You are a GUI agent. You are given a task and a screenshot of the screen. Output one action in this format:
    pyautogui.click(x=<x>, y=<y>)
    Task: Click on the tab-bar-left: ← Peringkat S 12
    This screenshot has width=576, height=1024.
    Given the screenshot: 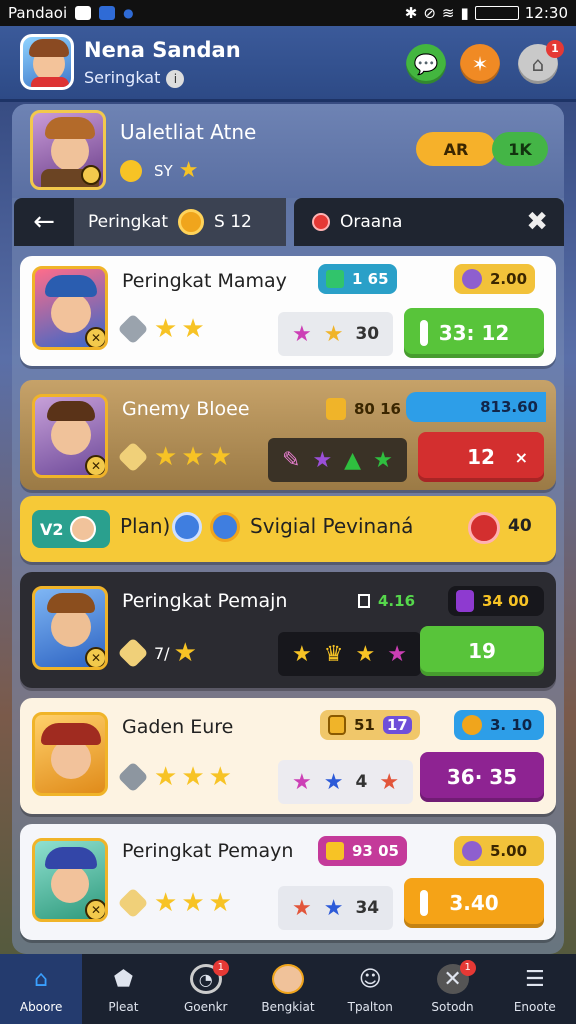 What is the action you would take?
    pyautogui.click(x=150, y=222)
    